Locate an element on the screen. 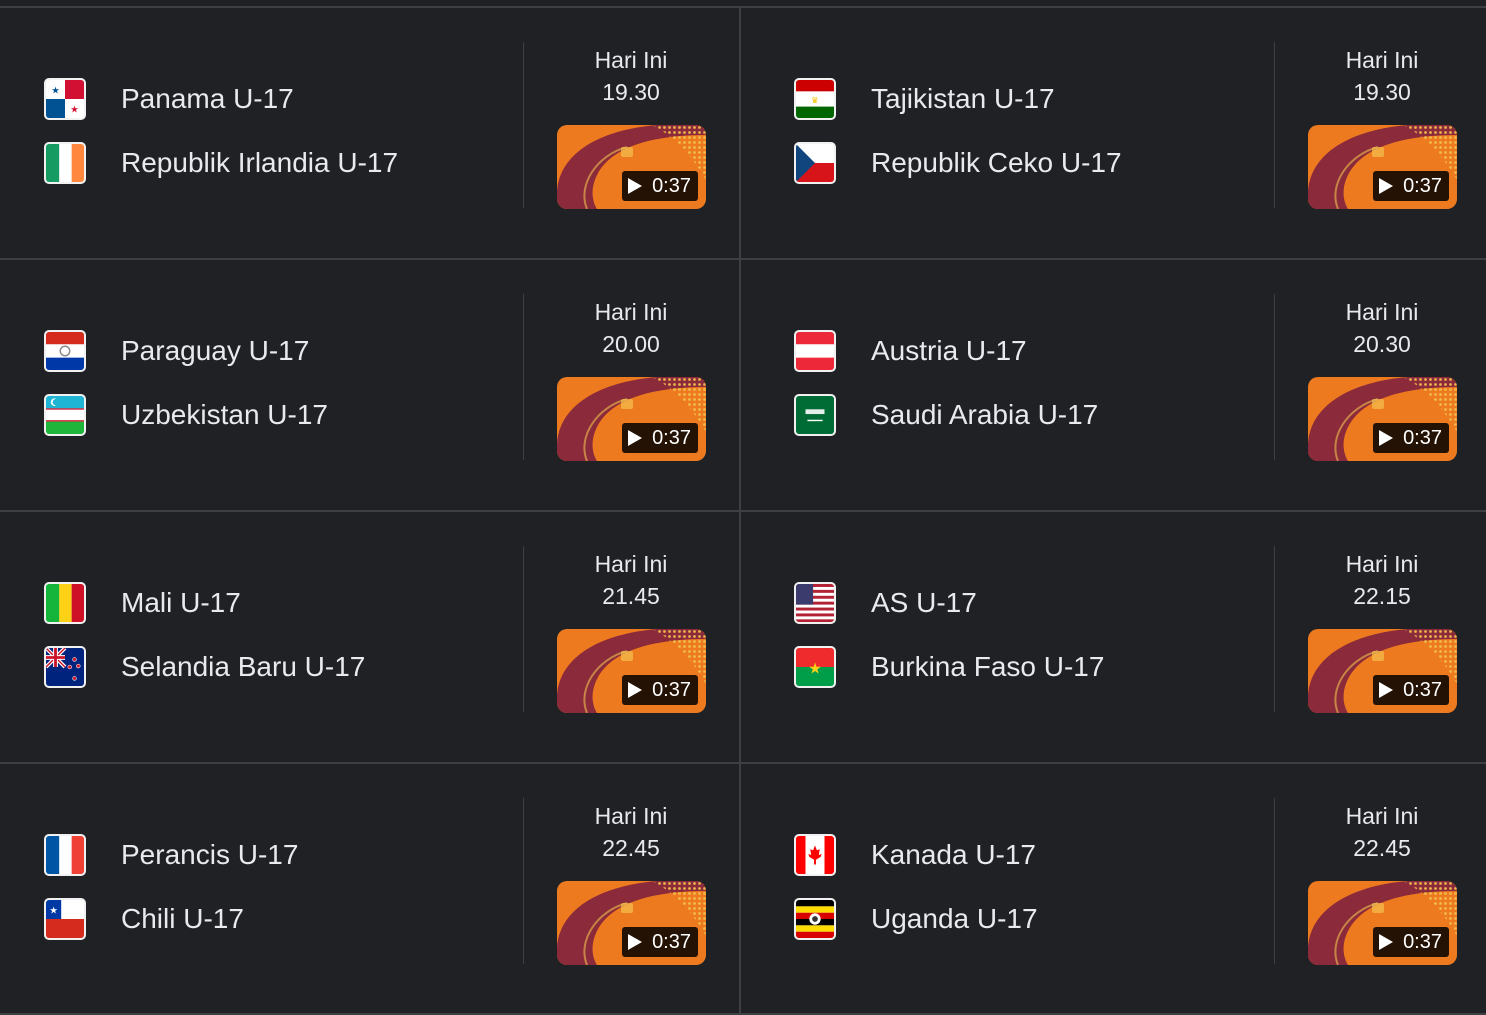 Image resolution: width=1486 pixels, height=1015 pixels. match-time: Hari Ini 21.45 is located at coordinates (631, 580).